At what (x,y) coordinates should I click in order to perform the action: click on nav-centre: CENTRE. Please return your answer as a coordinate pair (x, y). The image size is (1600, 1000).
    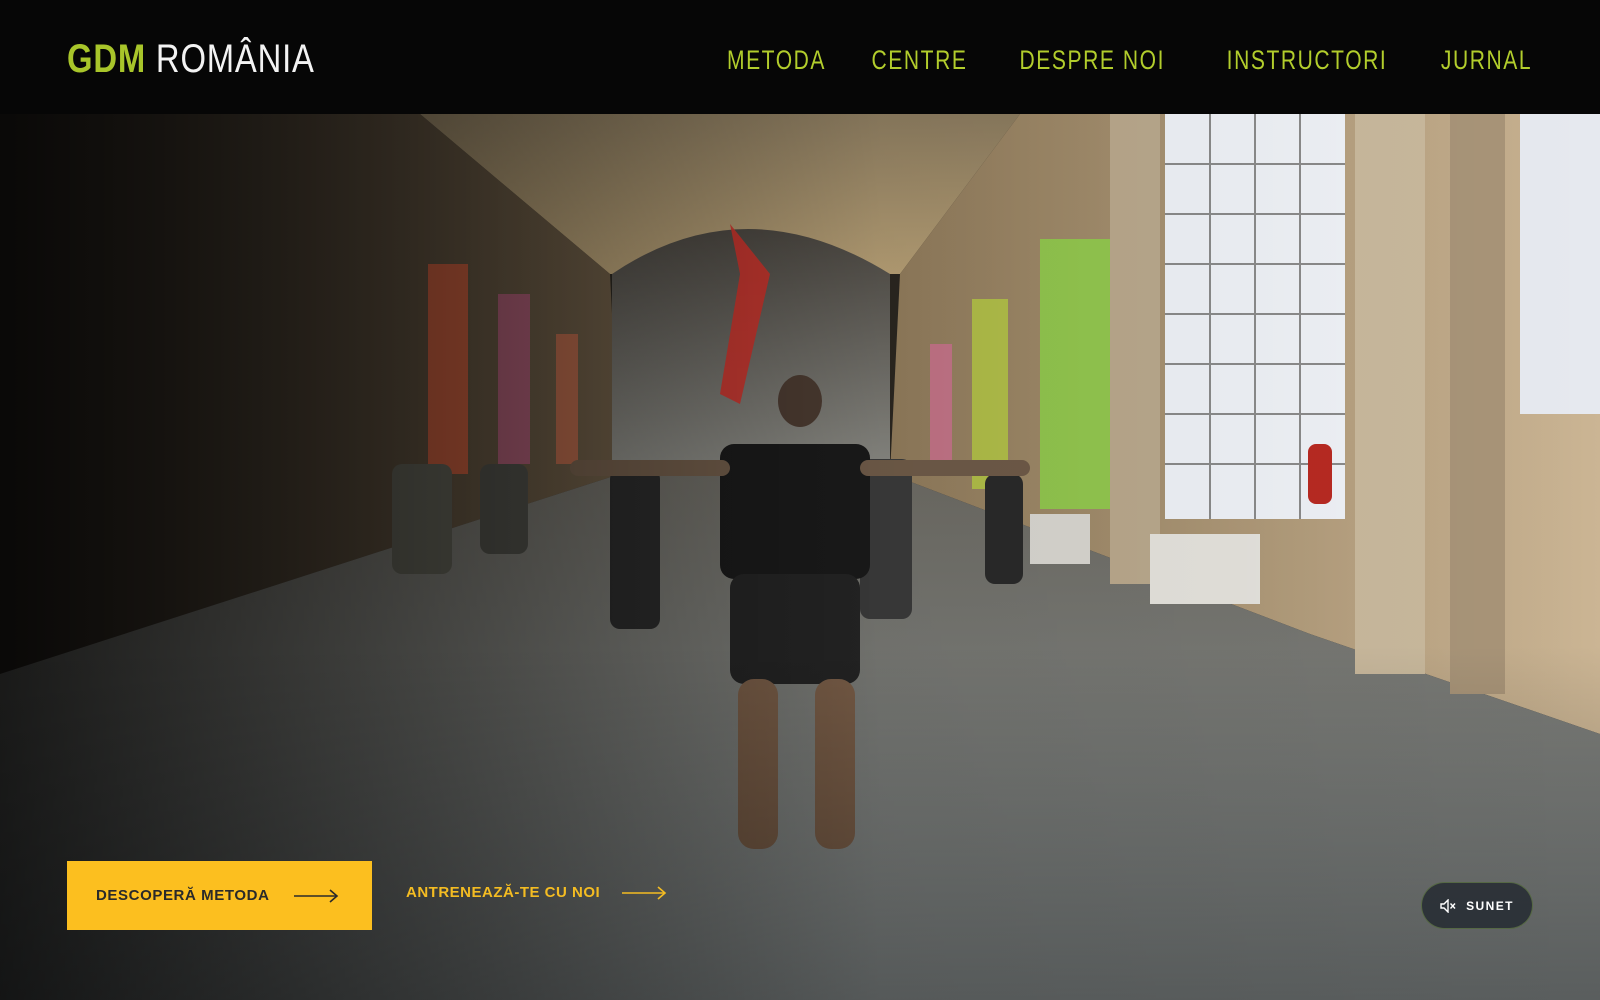
    Looking at the image, I should click on (920, 60).